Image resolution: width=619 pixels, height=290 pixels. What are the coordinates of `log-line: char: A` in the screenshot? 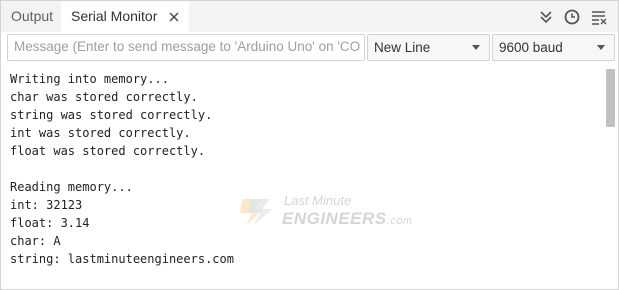 It's located at (35, 241).